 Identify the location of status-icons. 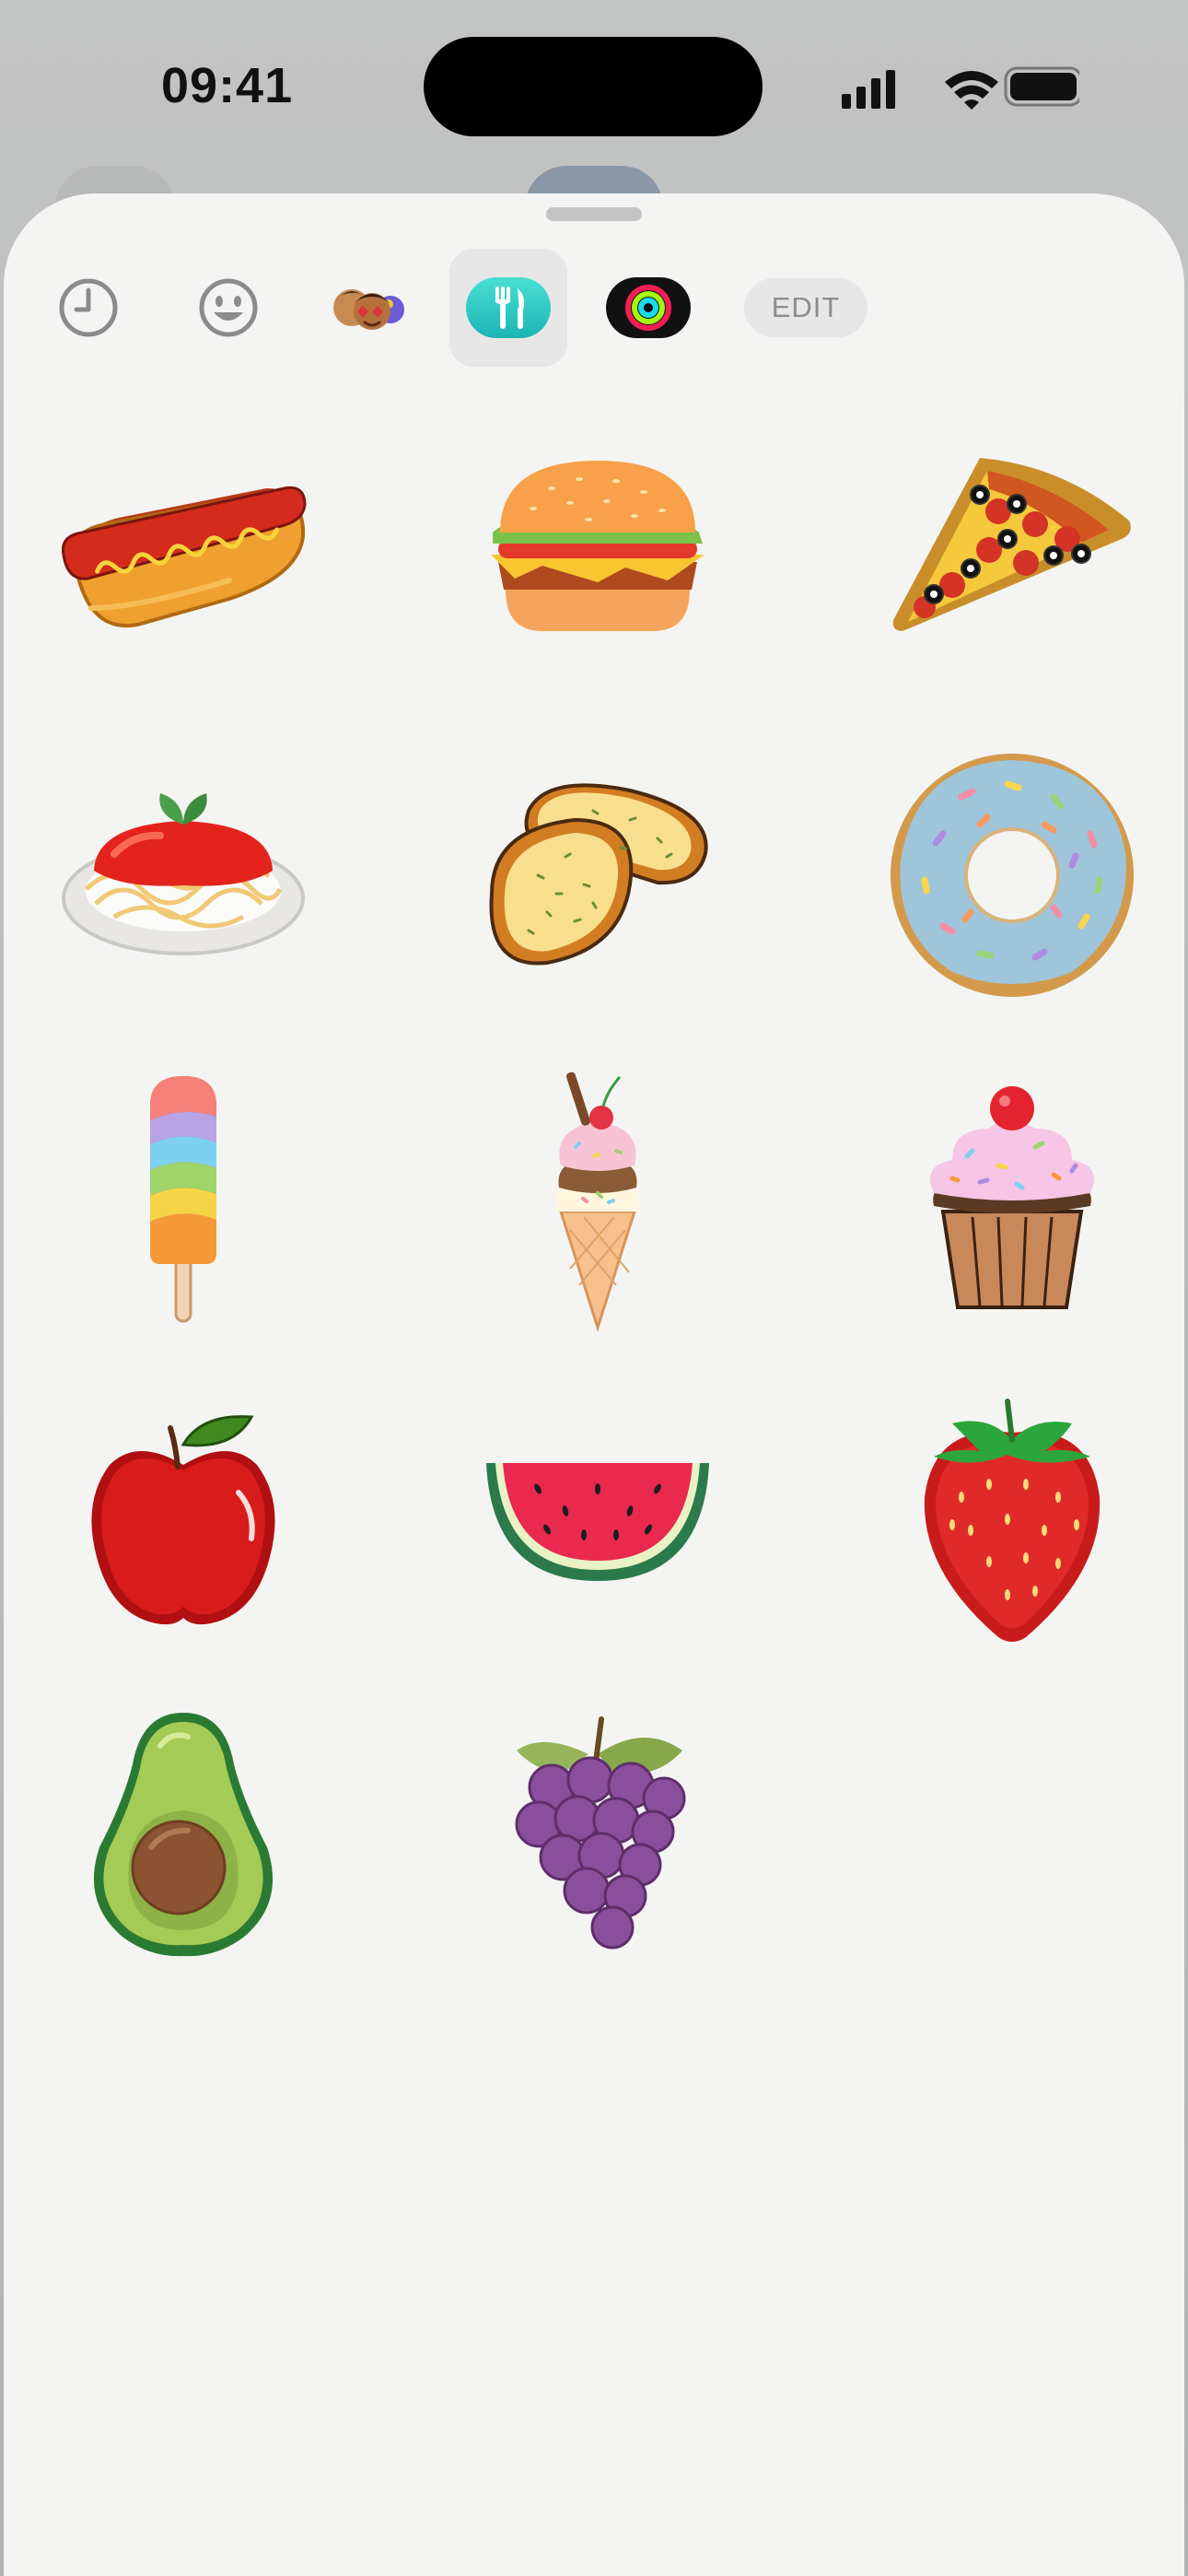
(965, 88).